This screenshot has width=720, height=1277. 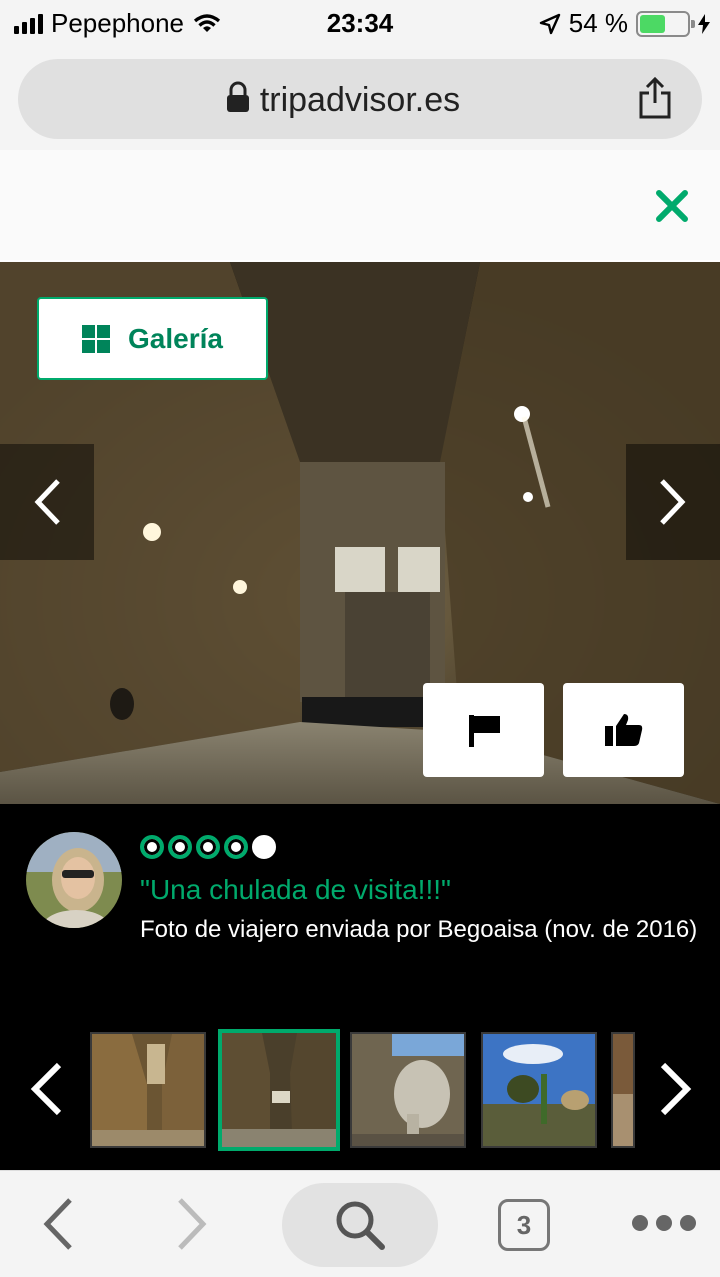 I want to click on thumbnails-prev-button, so click(x=46, y=1089).